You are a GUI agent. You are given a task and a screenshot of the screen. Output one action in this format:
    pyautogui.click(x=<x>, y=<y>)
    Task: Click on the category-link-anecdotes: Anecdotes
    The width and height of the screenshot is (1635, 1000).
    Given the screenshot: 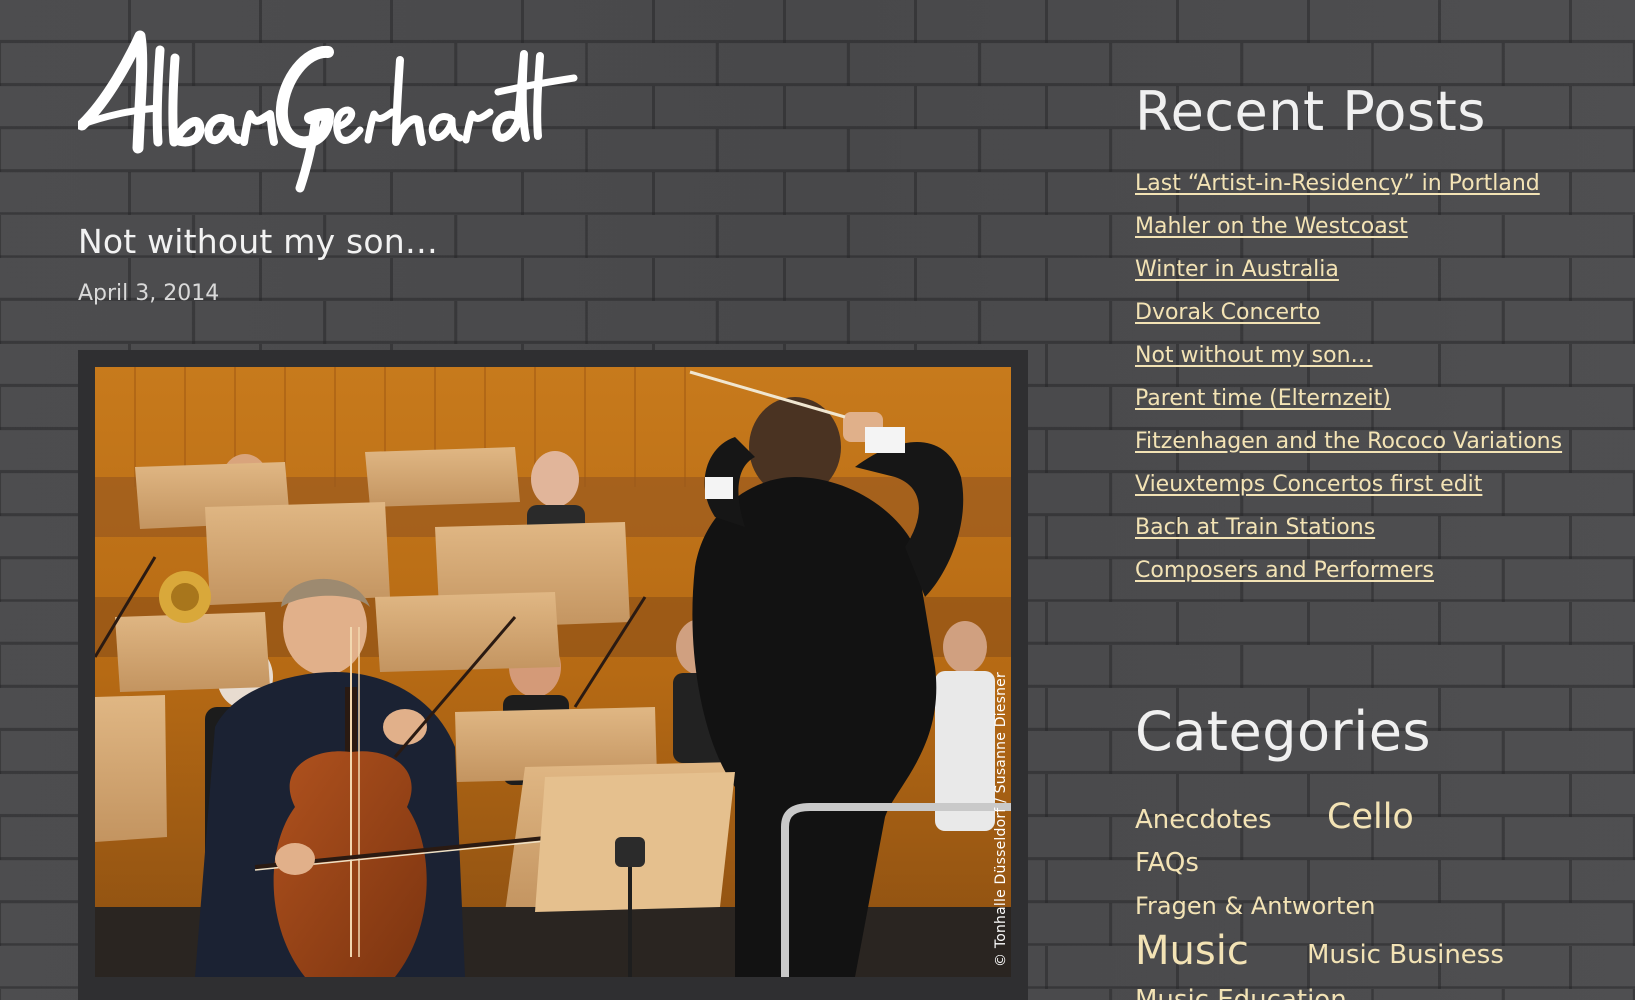 What is the action you would take?
    pyautogui.click(x=1203, y=820)
    